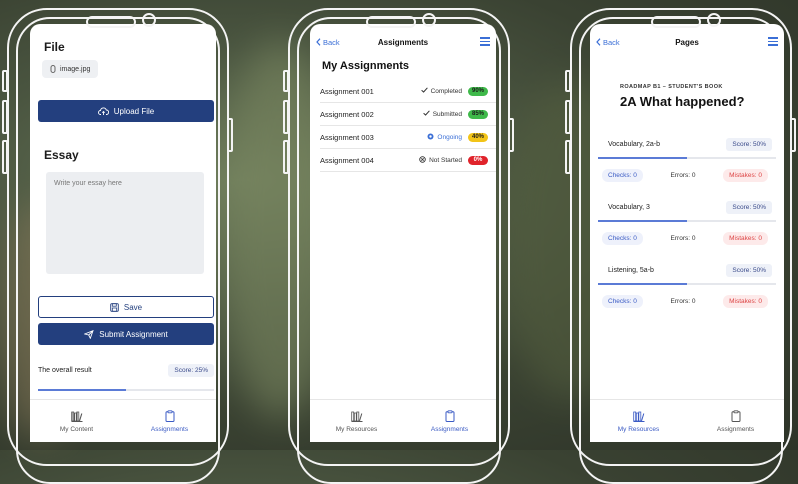  Describe the element at coordinates (478, 137) in the screenshot. I see `assignment-percent-badge: 40%` at that location.